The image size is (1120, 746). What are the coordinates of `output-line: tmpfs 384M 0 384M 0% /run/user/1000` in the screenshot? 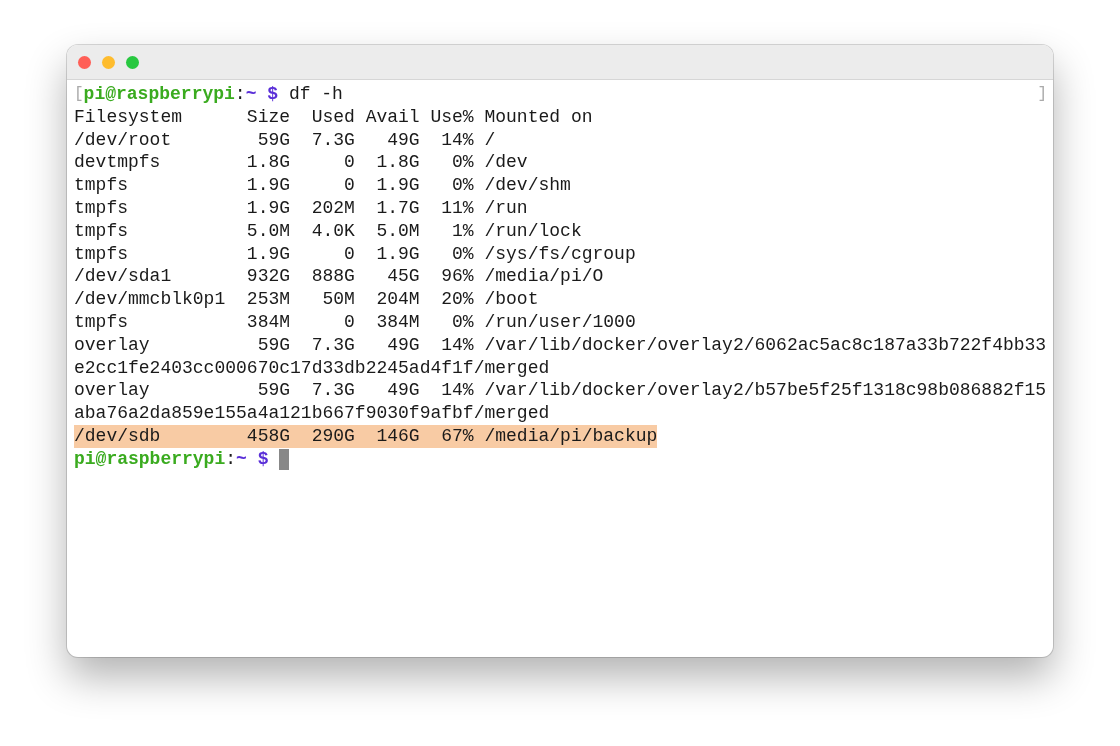 It's located at (355, 322).